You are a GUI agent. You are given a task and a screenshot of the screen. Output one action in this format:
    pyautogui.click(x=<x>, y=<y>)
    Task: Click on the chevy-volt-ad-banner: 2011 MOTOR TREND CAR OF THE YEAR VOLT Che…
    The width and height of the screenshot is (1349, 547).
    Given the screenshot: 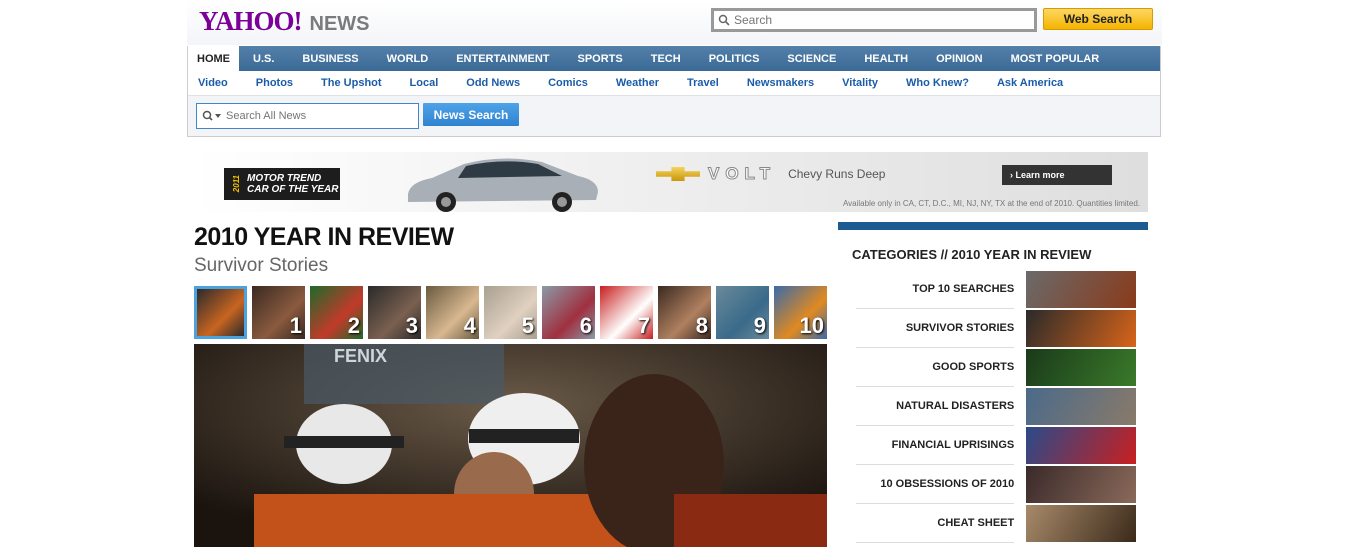 What is the action you would take?
    pyautogui.click(x=671, y=182)
    